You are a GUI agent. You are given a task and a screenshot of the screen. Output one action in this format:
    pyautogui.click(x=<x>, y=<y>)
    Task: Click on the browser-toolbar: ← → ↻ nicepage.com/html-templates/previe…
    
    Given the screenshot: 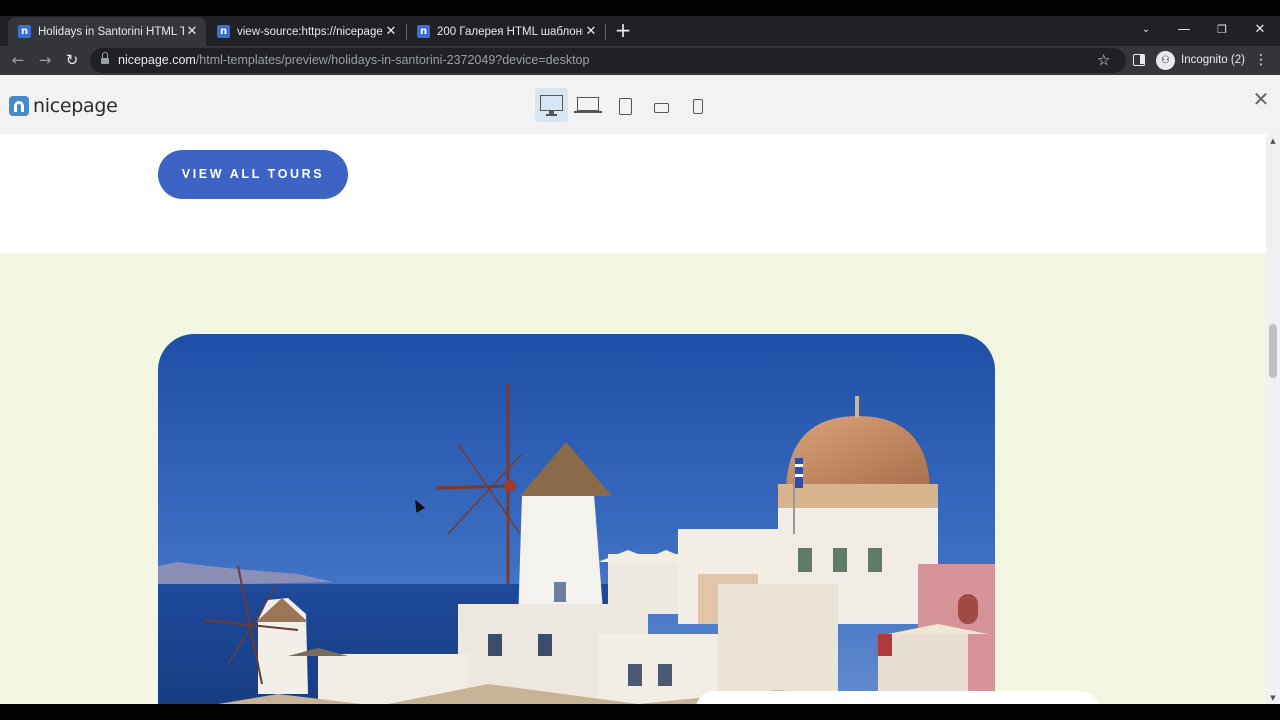 What is the action you would take?
    pyautogui.click(x=640, y=60)
    